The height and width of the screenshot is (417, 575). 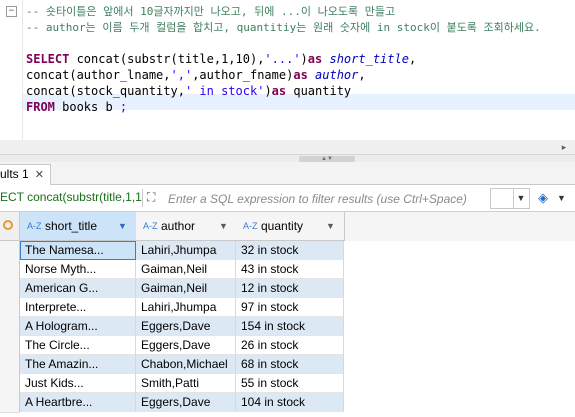 I want to click on tab-label: ults 1, so click(x=14, y=174).